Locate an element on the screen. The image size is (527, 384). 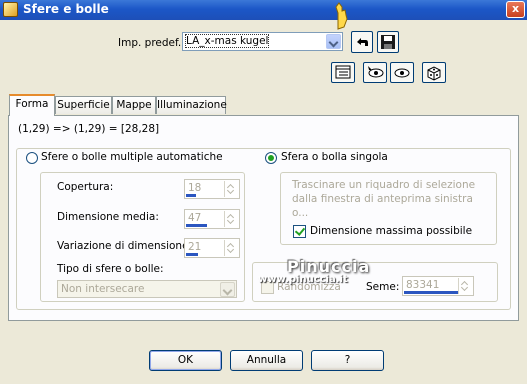
tab-illuminazione: Illuminazione is located at coordinates (191, 105).